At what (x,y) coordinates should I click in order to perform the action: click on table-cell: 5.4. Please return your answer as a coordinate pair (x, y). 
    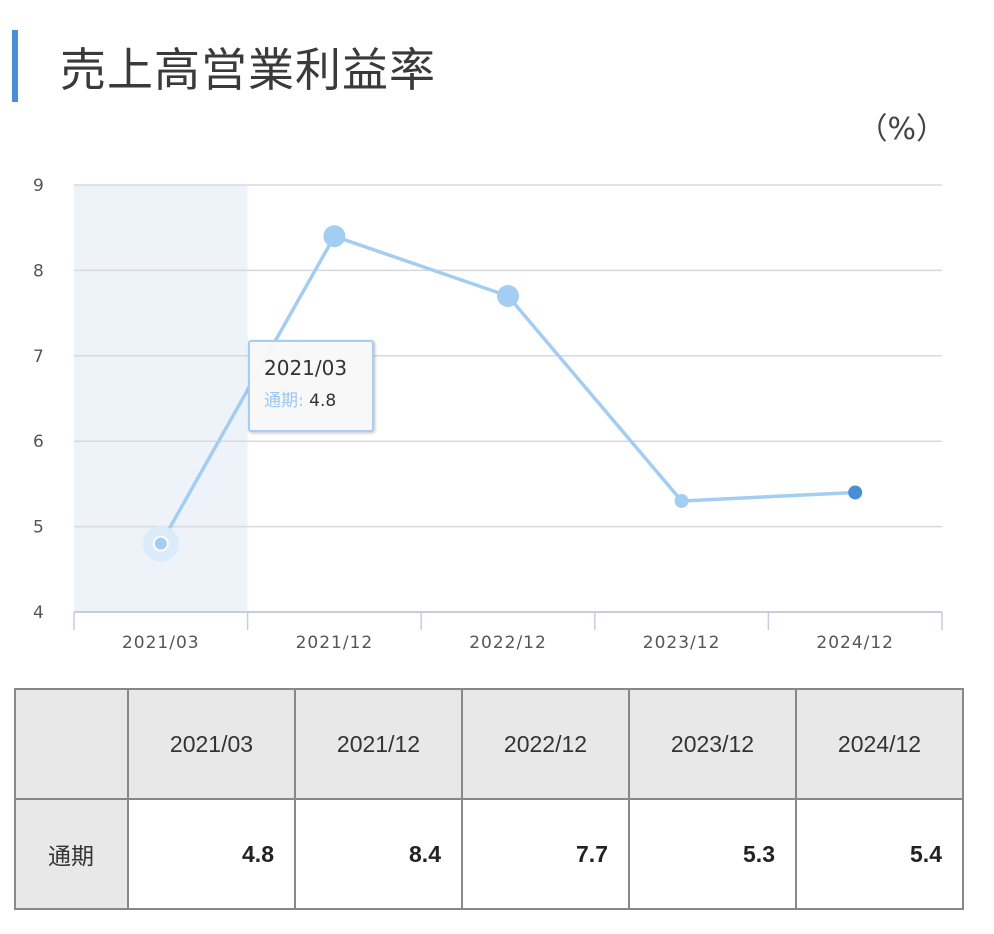
    Looking at the image, I should click on (879, 854).